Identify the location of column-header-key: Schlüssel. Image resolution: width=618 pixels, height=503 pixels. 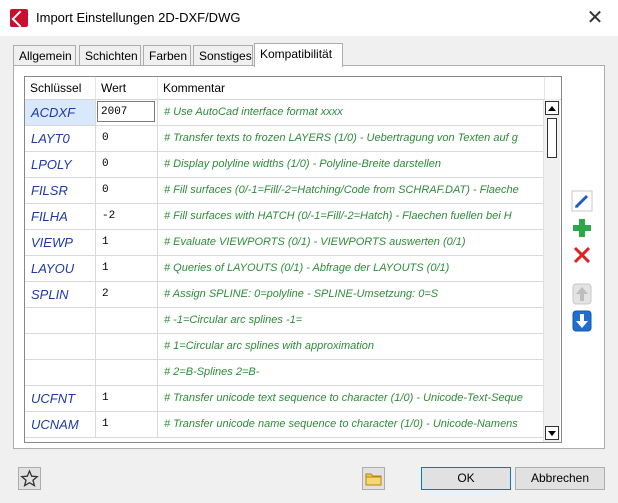
(60, 88).